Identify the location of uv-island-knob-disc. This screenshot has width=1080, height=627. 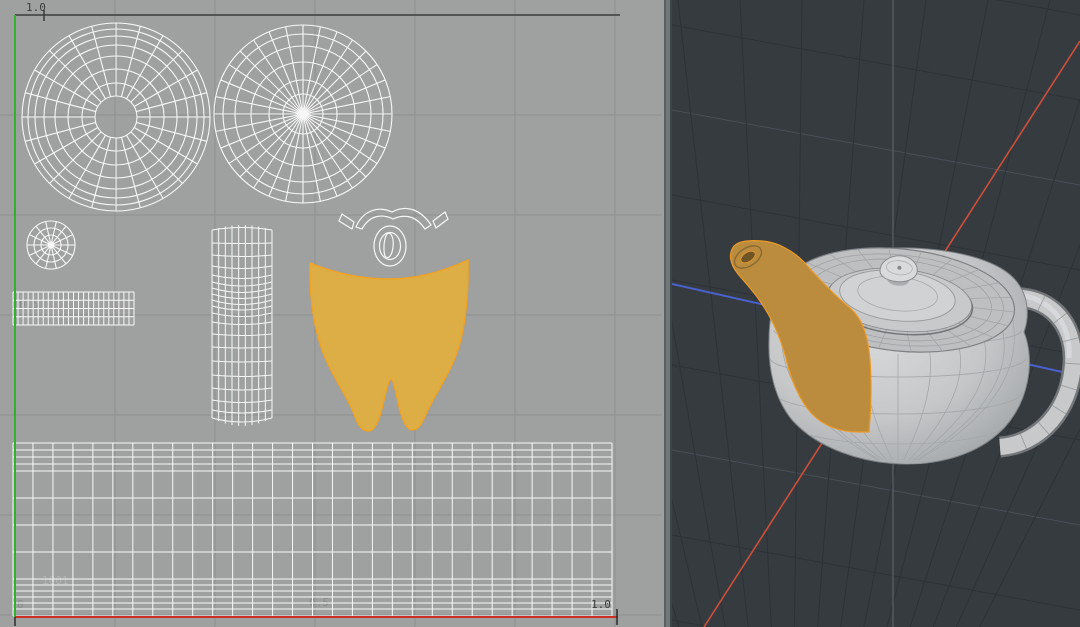
(51, 245).